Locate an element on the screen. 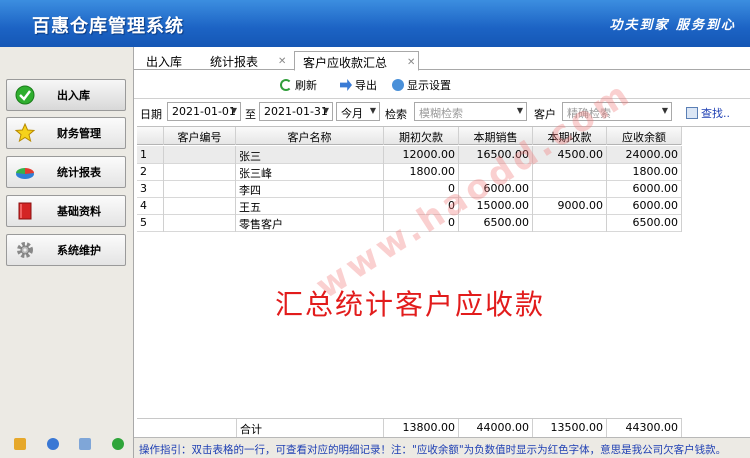 This screenshot has width=750, height=458. search-input: 模糊检索 ▼ is located at coordinates (470, 111).